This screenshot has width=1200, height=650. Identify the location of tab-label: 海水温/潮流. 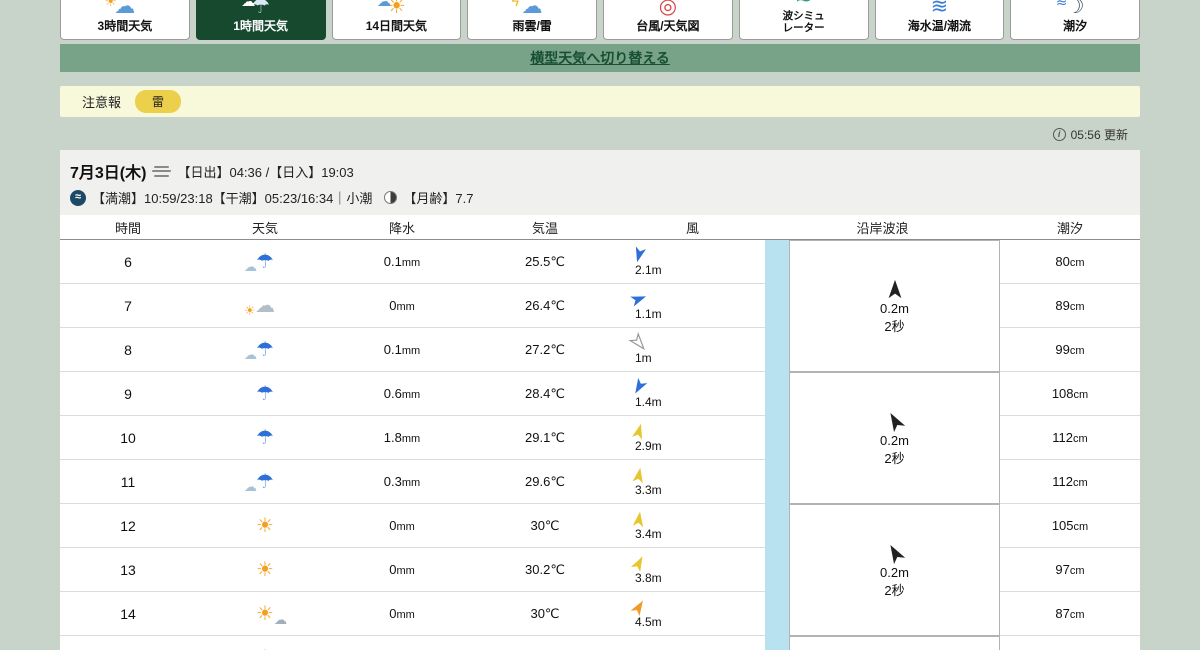
(939, 26).